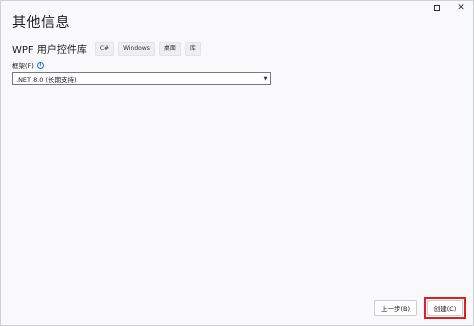  I want to click on tag-category: 库, so click(192, 48).